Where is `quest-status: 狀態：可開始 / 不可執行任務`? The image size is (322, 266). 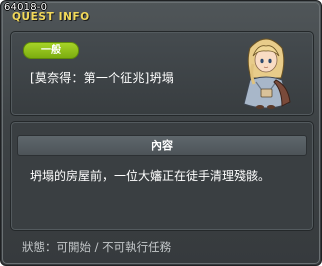
quest-status: 狀態：可開始 / 不可執行任務 is located at coordinates (97, 247).